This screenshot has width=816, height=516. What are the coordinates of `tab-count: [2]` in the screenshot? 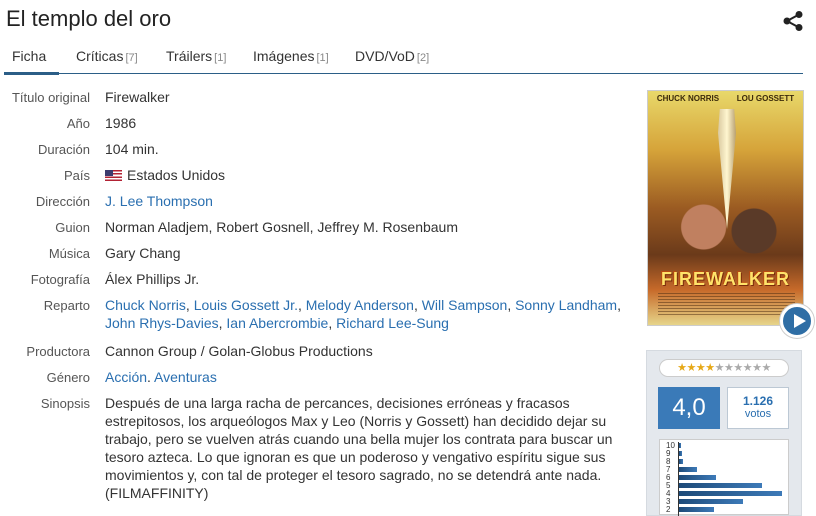 It's located at (423, 58).